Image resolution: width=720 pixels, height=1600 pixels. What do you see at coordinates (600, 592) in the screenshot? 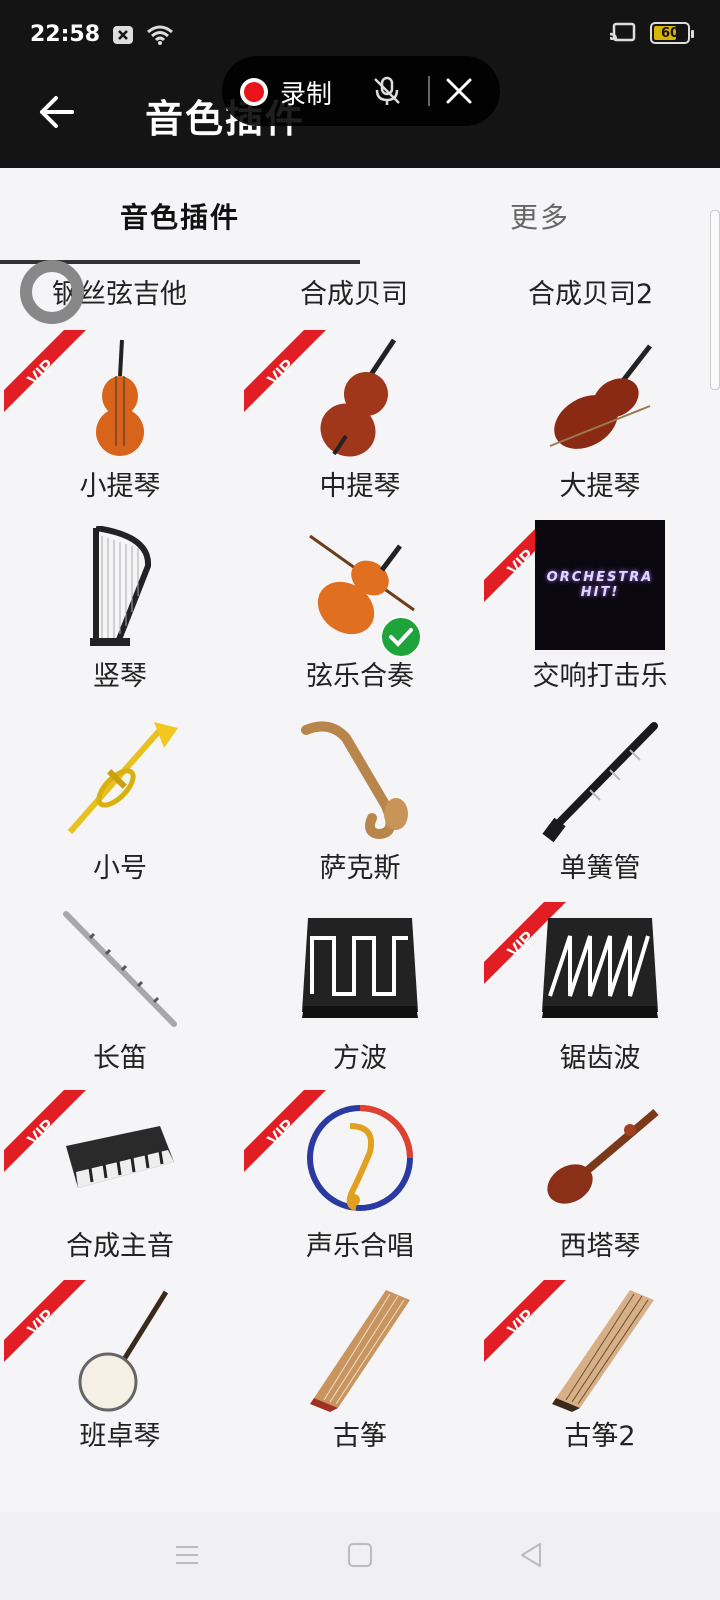
I see `orchestra-tile-line2: HIT!` at bounding box center [600, 592].